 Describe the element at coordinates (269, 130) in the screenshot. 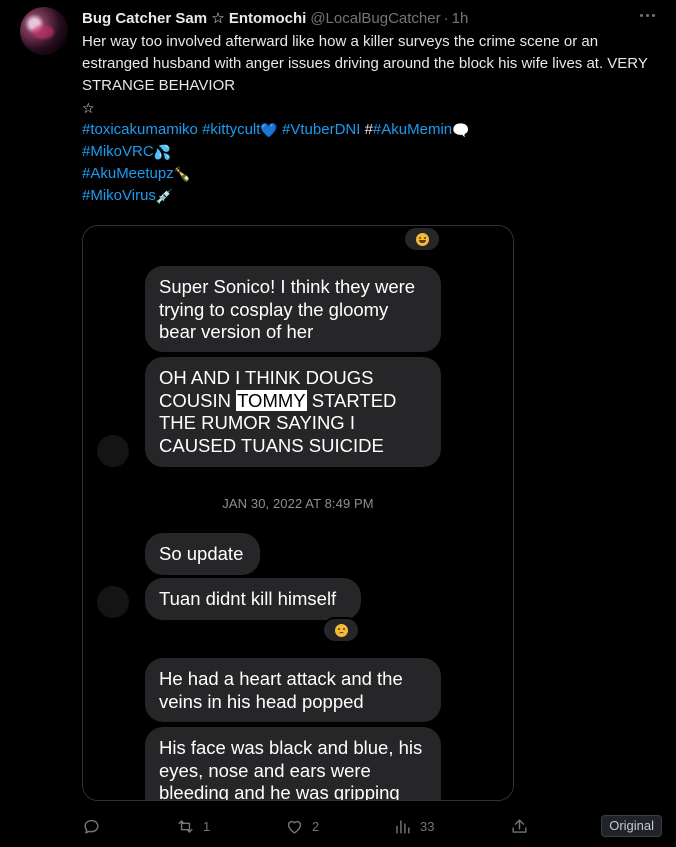

I see `blue-heart-icon: 💙` at that location.